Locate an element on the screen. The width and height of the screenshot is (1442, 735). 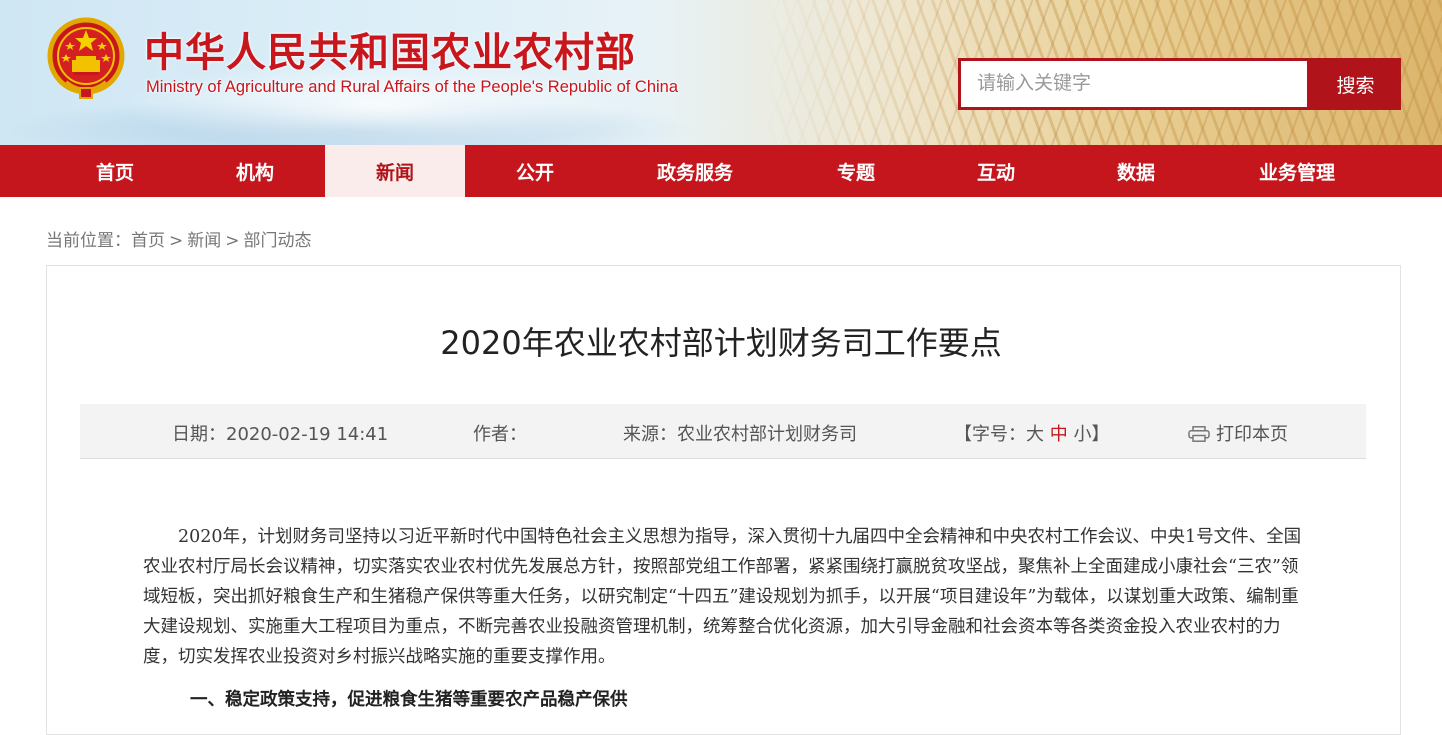
search-input is located at coordinates (1134, 84).